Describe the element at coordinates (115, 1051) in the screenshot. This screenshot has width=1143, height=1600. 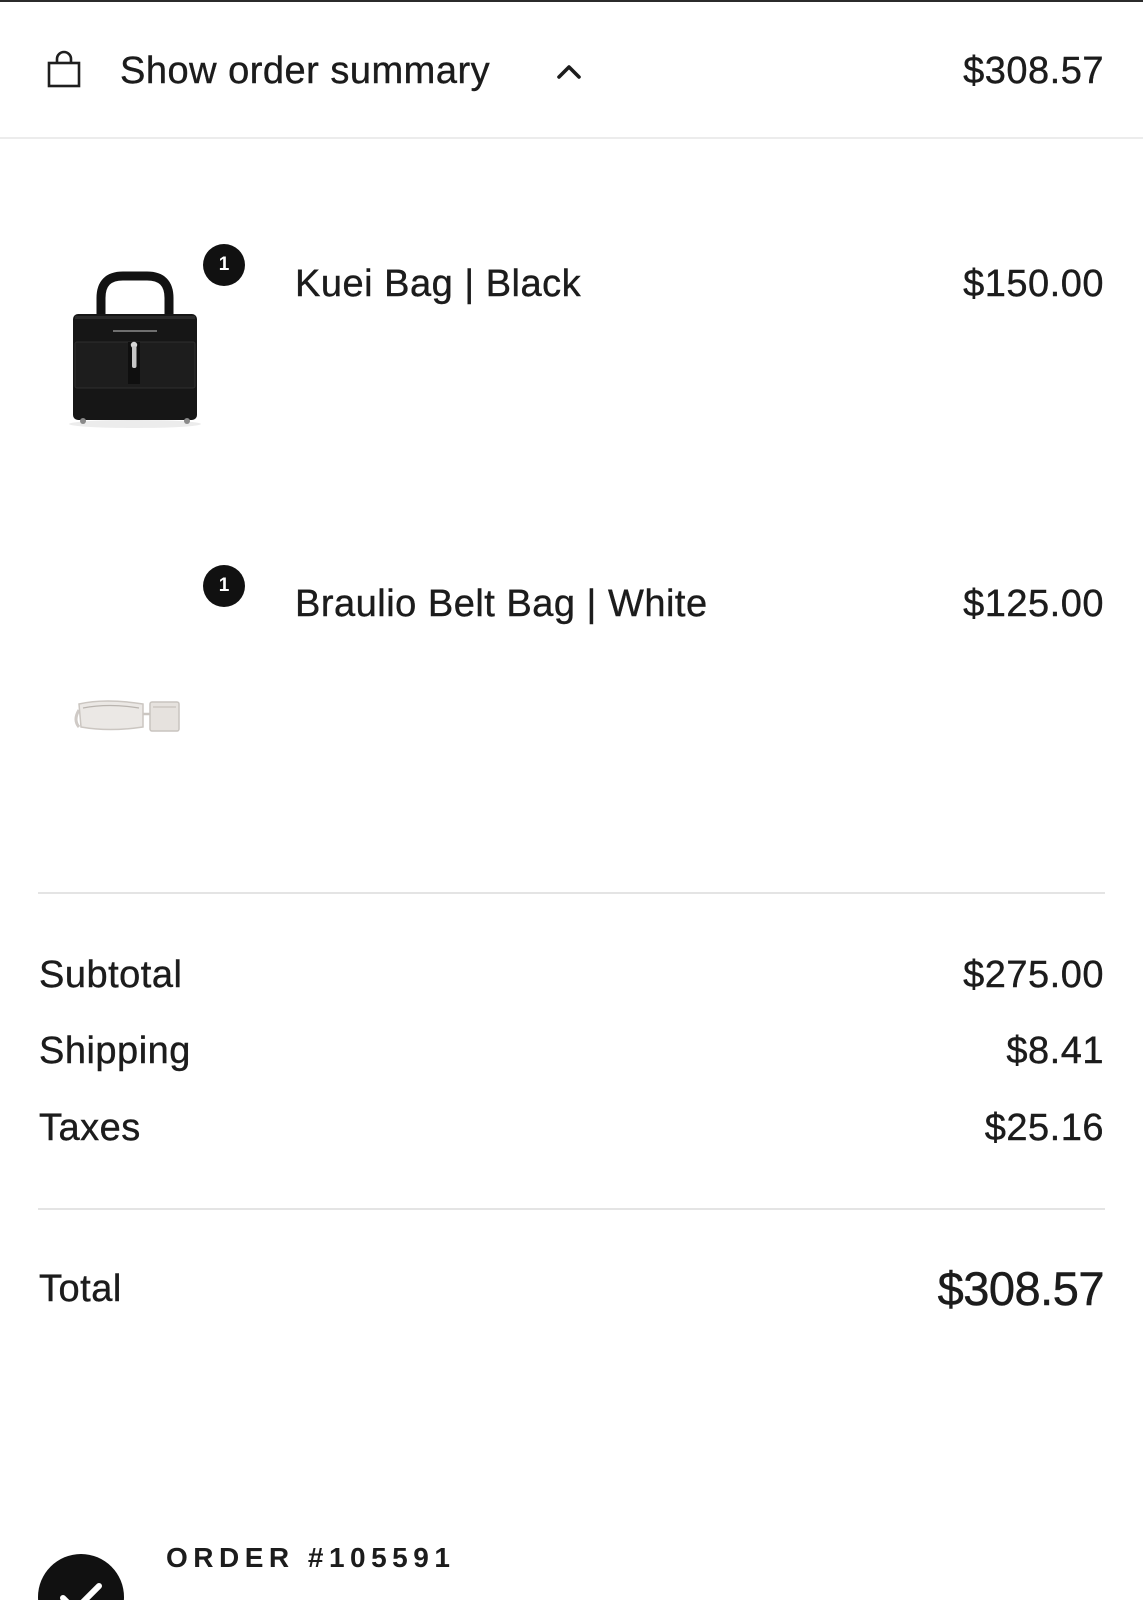
I see `shipping-label: Shipping` at that location.